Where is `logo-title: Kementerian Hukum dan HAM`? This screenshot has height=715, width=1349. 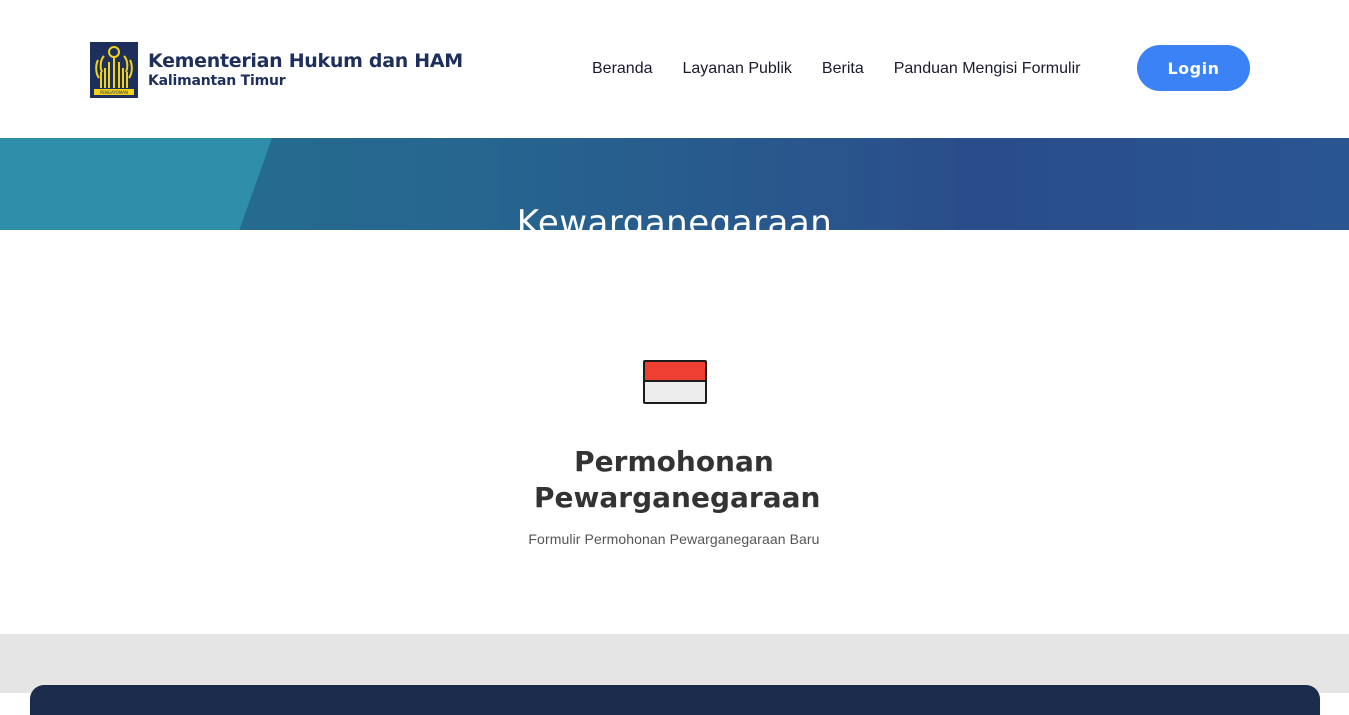 logo-title: Kementerian Hukum dan HAM is located at coordinates (305, 61).